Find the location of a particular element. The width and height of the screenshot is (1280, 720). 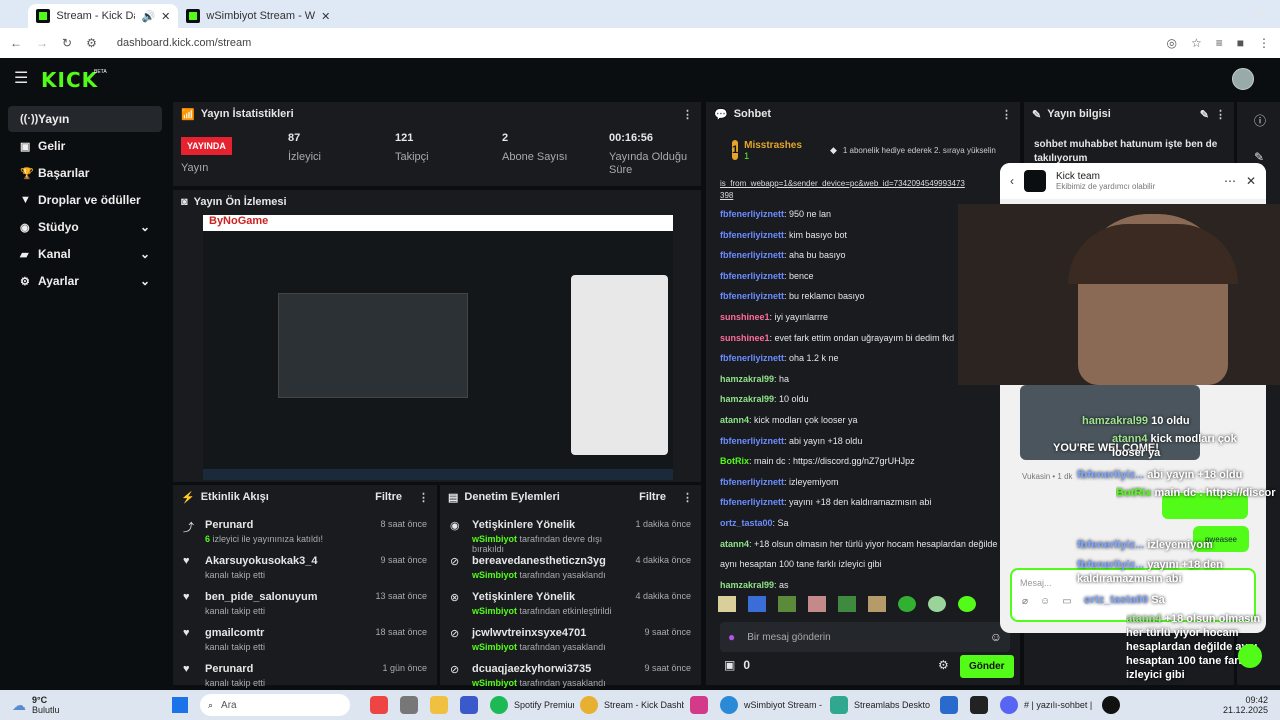

more-options-icon: ⋯ is located at coordinates (1230, 181).